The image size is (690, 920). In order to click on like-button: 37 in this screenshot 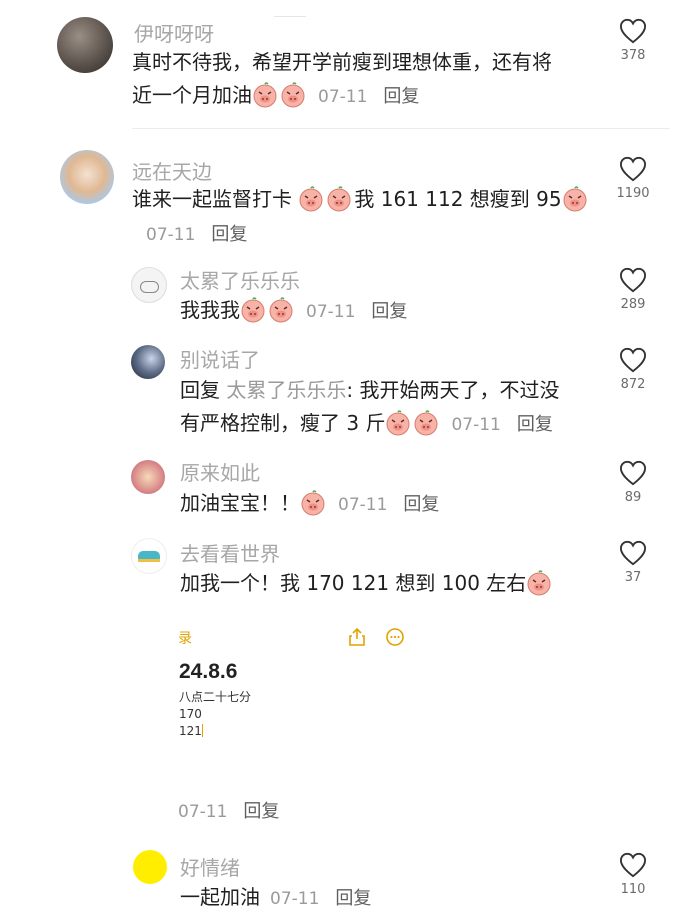, I will do `click(633, 562)`.